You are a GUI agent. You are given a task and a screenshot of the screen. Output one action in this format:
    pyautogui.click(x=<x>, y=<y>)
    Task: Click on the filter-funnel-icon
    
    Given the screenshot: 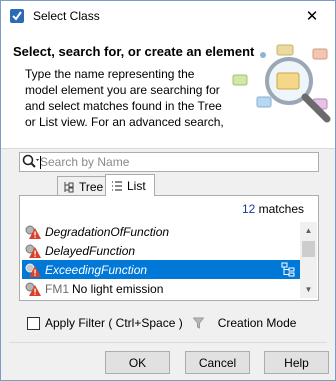 What is the action you would take?
    pyautogui.click(x=198, y=323)
    